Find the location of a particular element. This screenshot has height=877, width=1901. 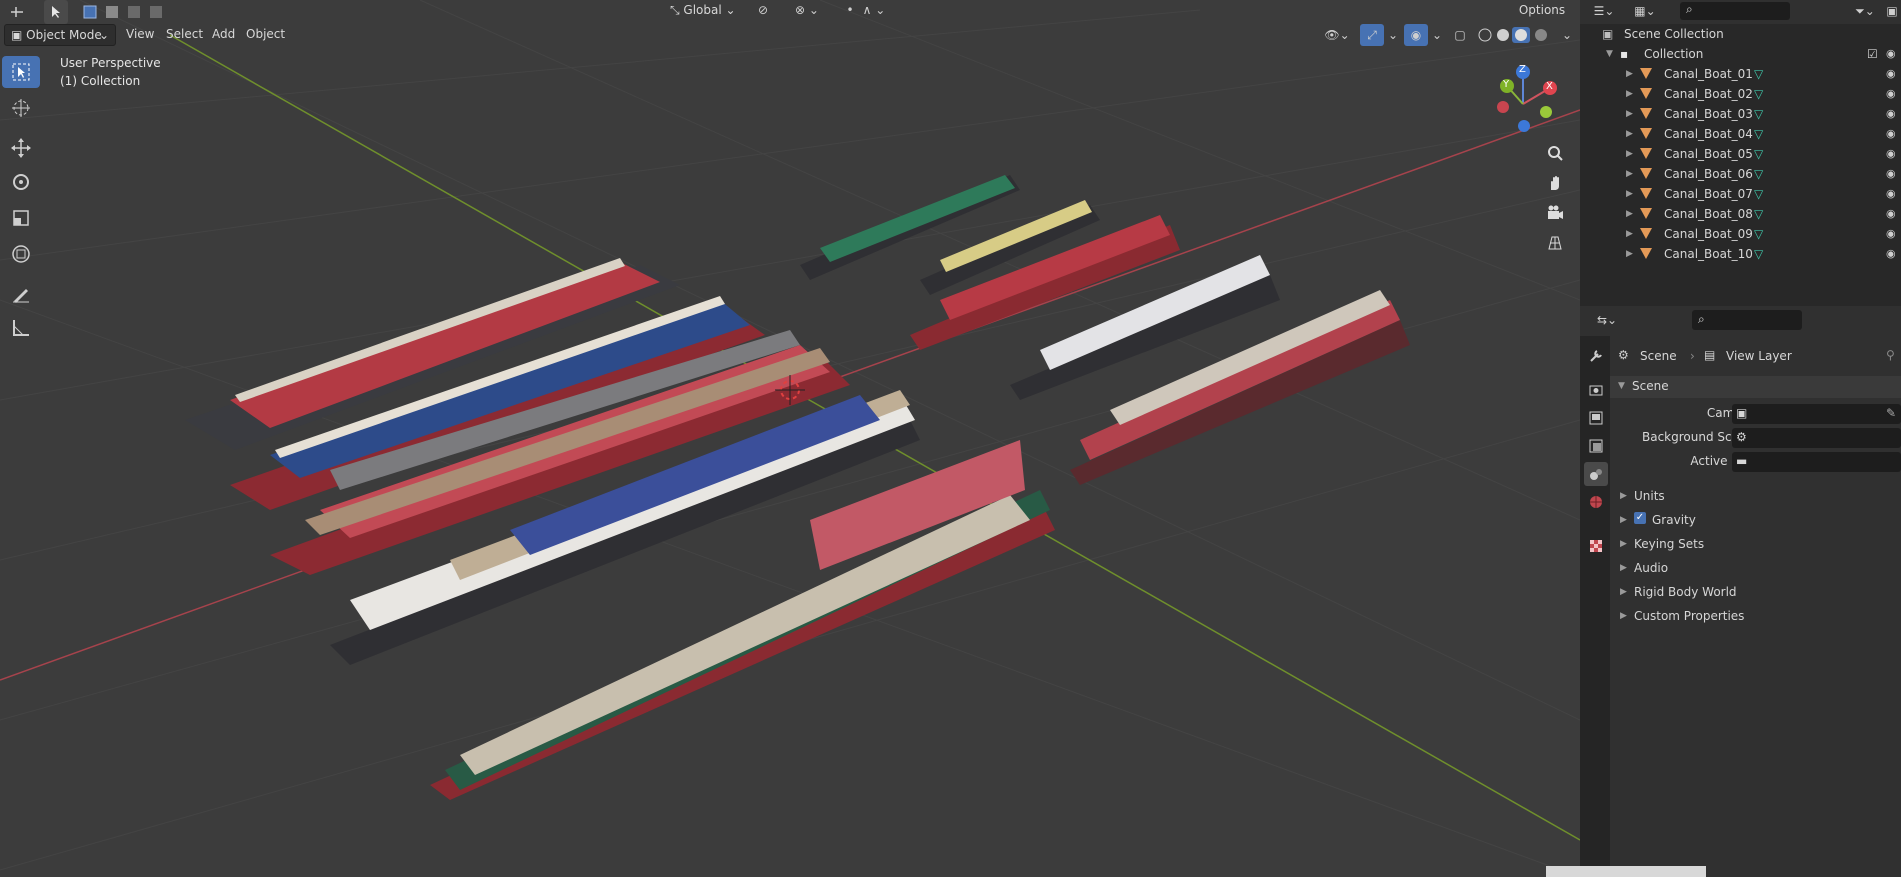

eyedropper-icon: ✎ is located at coordinates (1891, 413).